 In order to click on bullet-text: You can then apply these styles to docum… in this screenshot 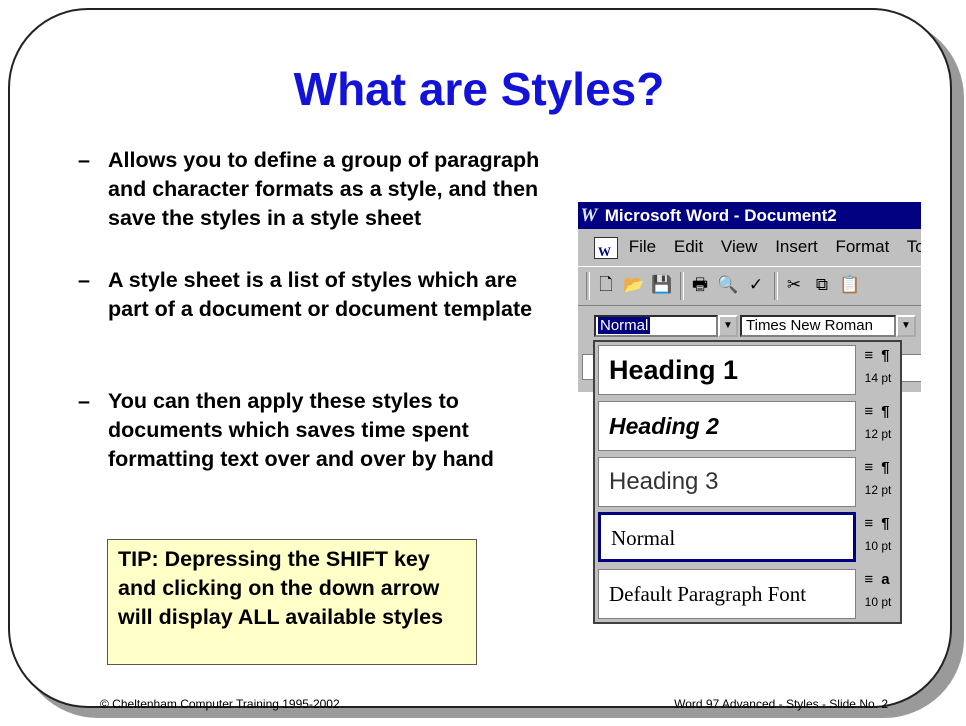, I will do `click(301, 430)`.